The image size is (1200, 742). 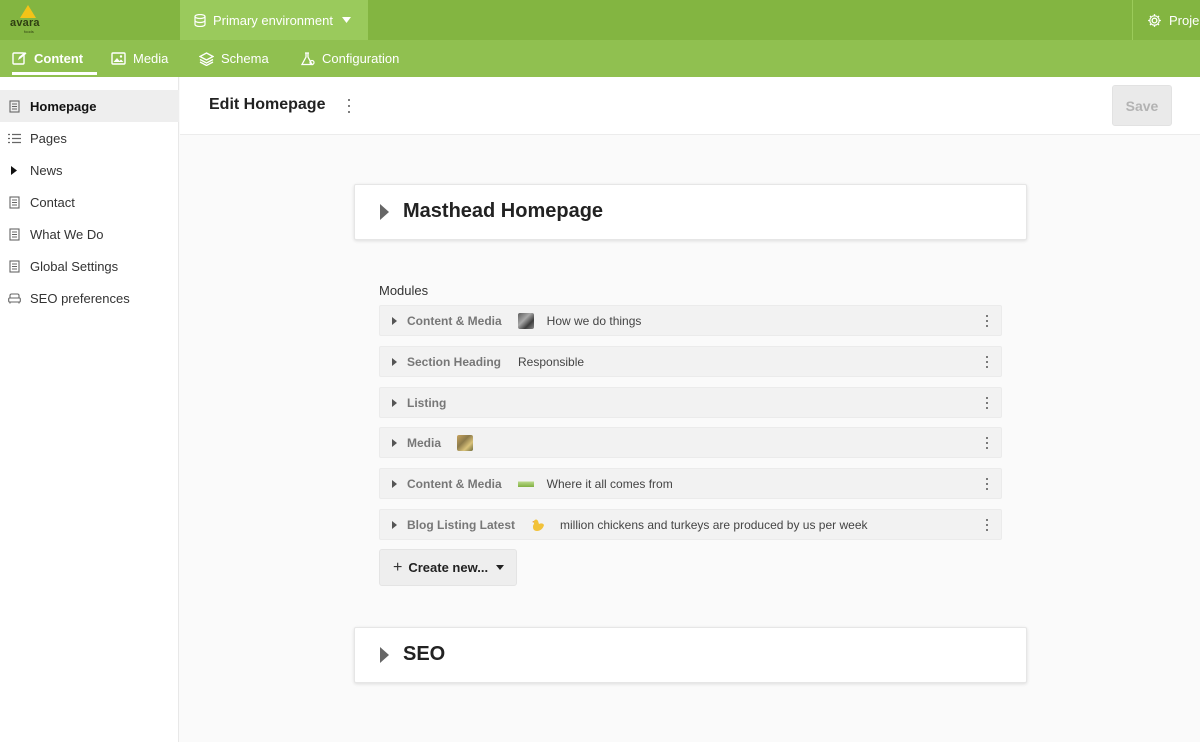 I want to click on module-summary: Where it all comes from, so click(x=609, y=483).